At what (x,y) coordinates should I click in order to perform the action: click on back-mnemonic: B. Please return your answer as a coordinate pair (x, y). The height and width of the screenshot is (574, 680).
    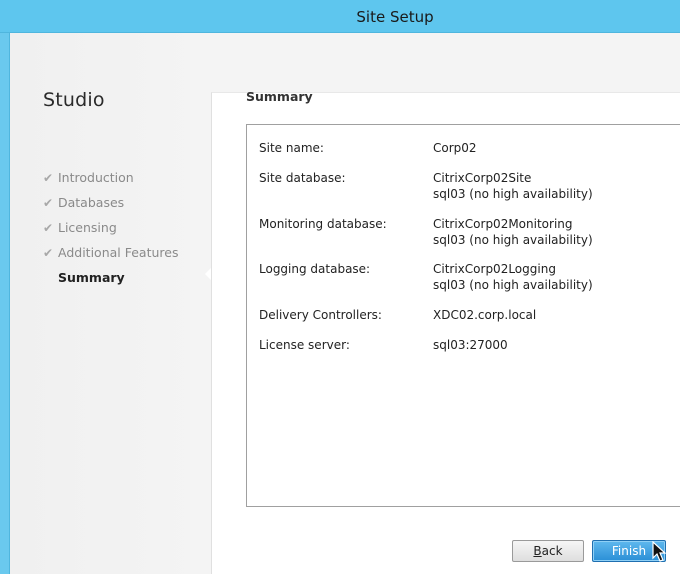
    Looking at the image, I should click on (537, 551).